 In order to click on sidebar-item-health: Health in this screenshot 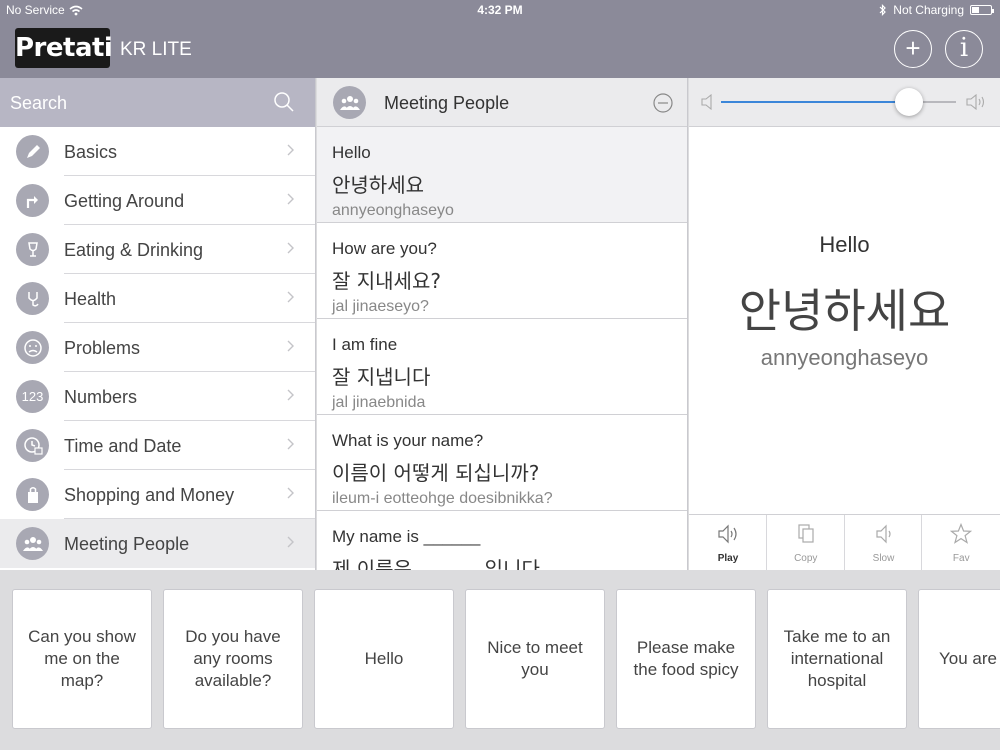, I will do `click(157, 298)`.